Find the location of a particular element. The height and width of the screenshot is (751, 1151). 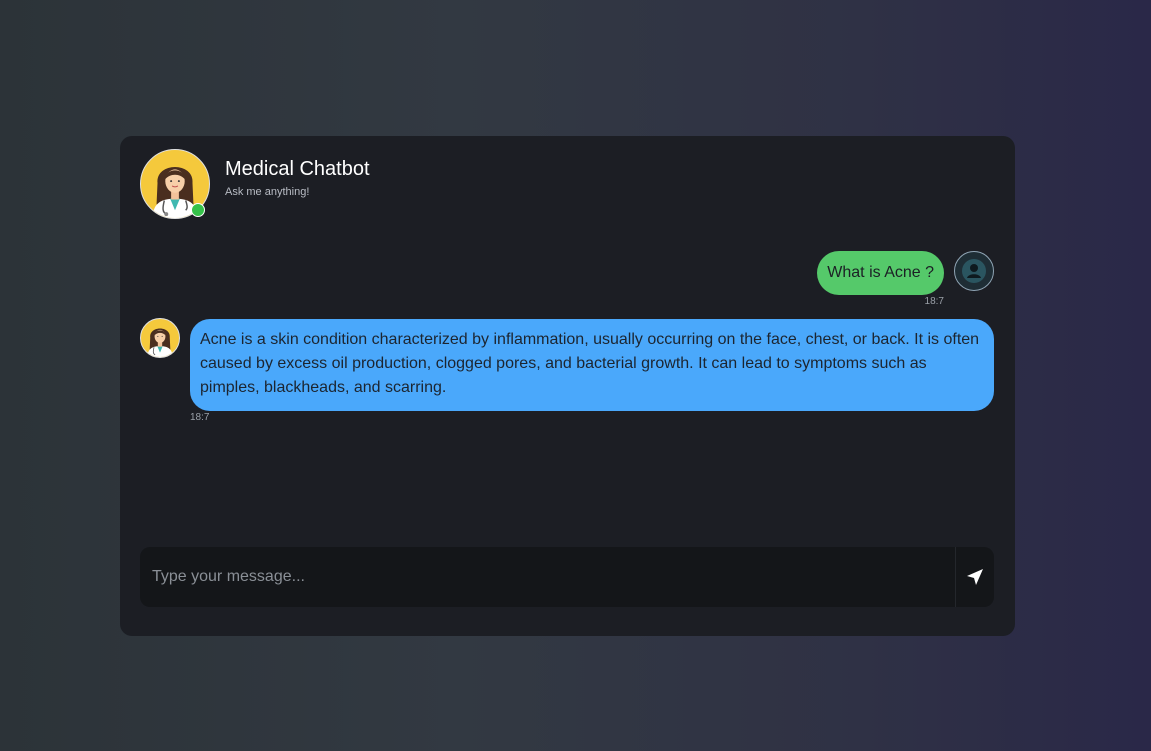

user-avatar is located at coordinates (974, 271).